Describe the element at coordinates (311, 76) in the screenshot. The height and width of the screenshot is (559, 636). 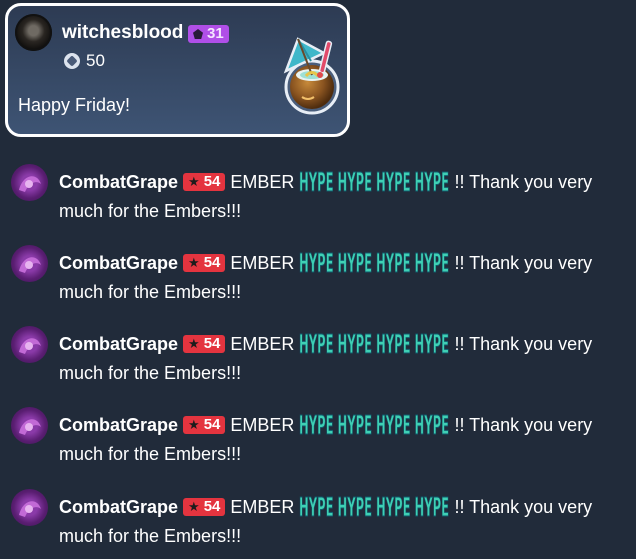
I see `coconut-drink-sticker` at that location.